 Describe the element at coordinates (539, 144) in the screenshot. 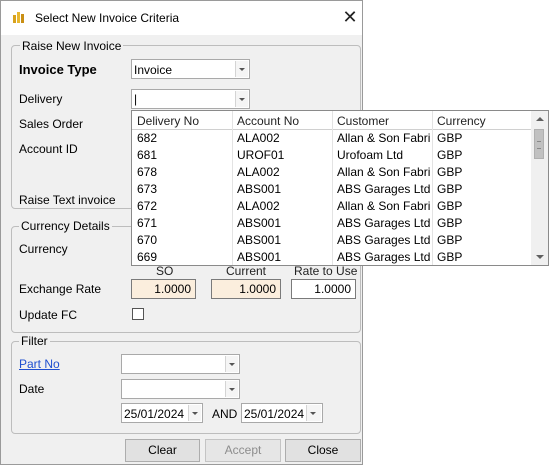

I see `scrollbar-thumb` at that location.